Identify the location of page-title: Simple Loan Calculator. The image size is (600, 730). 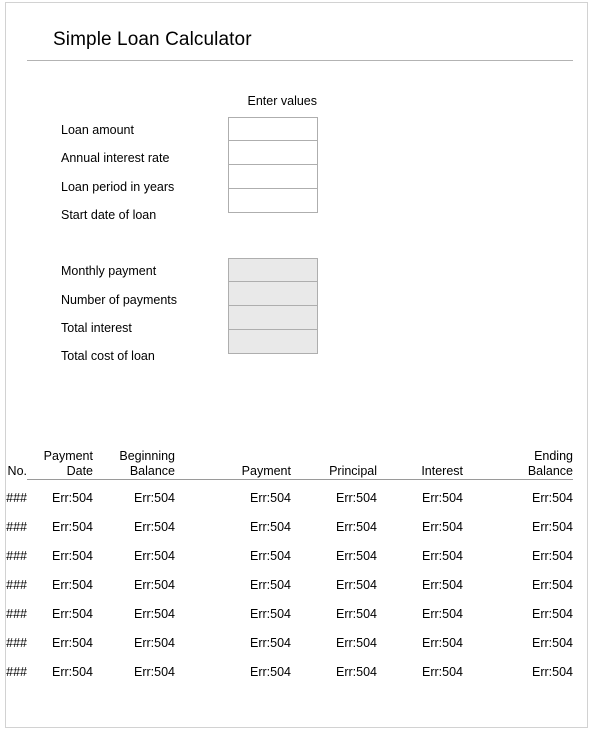
(152, 39).